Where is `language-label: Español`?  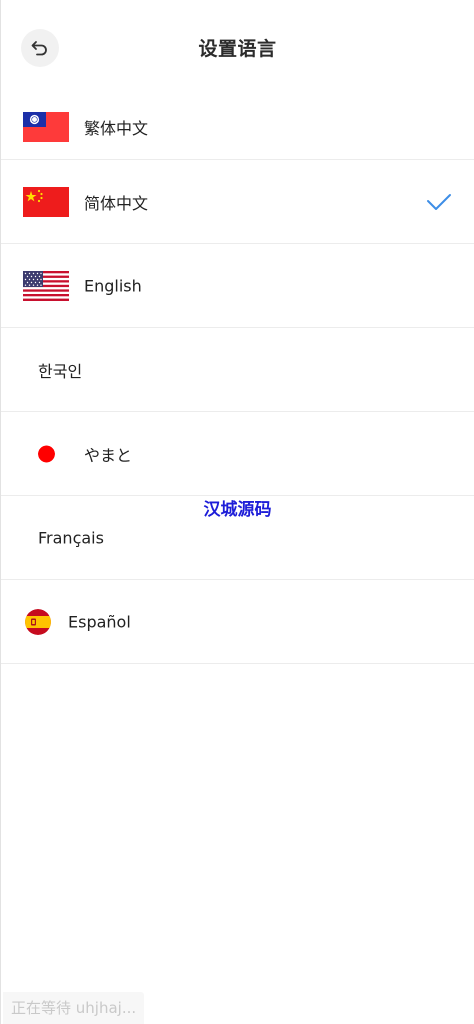 language-label: Español is located at coordinates (99, 621).